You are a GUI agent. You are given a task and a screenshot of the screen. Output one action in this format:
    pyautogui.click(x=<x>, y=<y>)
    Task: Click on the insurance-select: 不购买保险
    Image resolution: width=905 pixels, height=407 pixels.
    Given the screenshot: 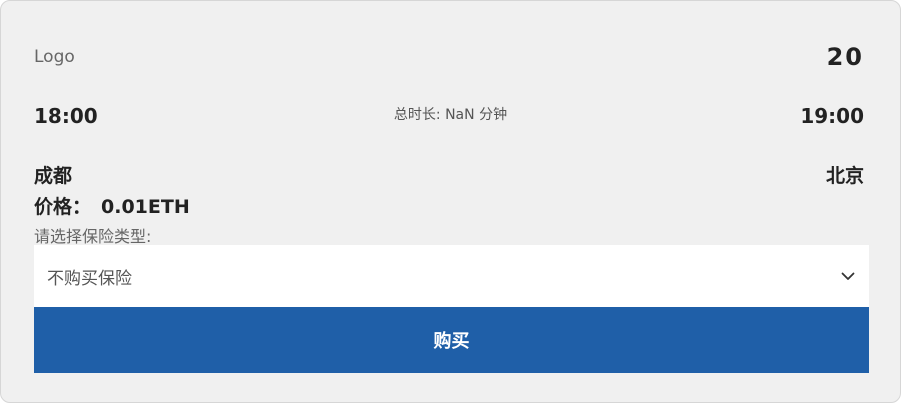 What is the action you would take?
    pyautogui.click(x=451, y=276)
    